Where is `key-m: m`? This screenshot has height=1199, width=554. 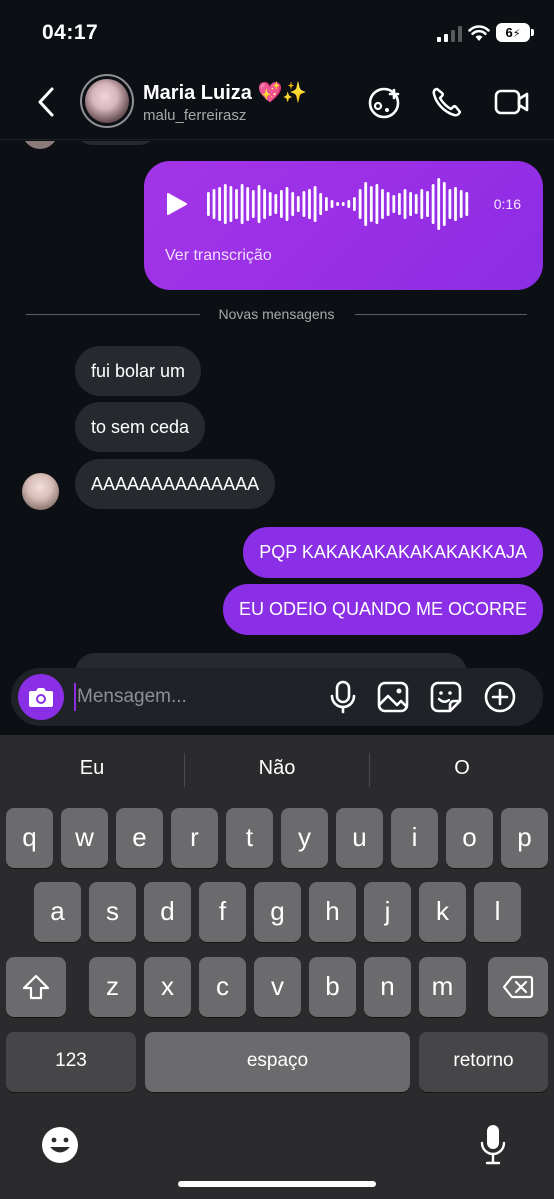
key-m: m is located at coordinates (442, 987).